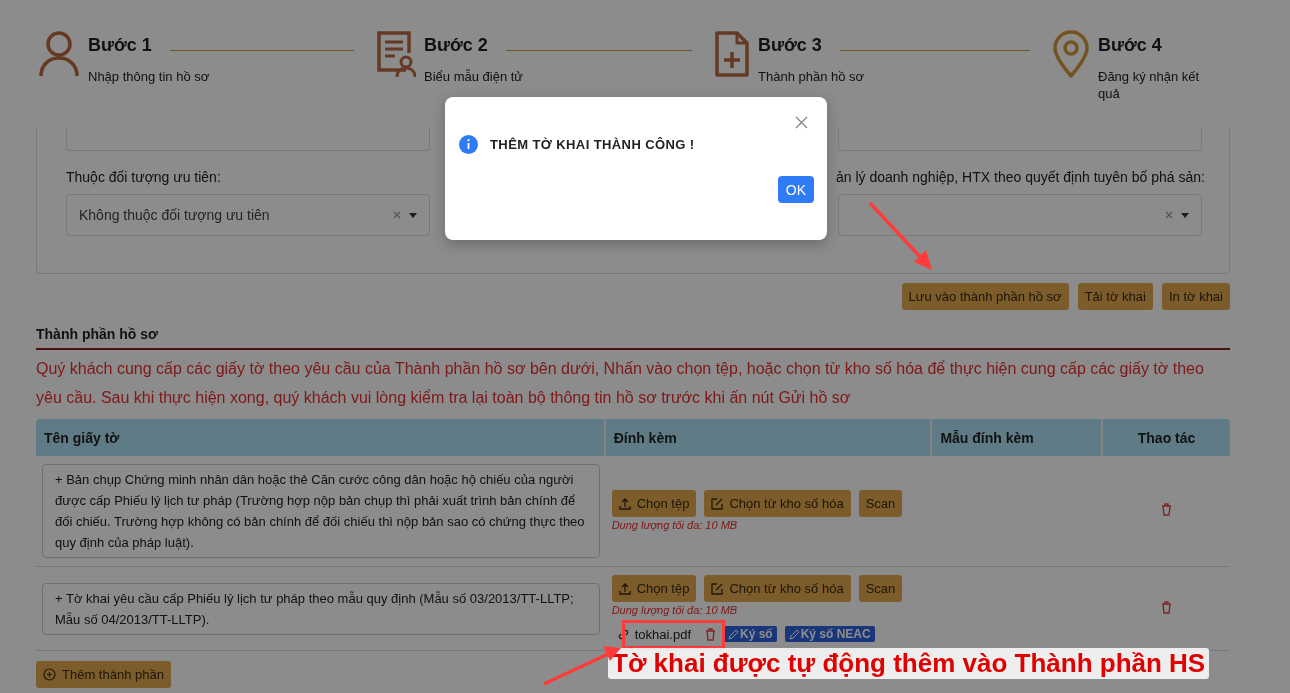 Image resolution: width=1290 pixels, height=693 pixels. Describe the element at coordinates (396, 54) in the screenshot. I see `document-person-icon` at that location.